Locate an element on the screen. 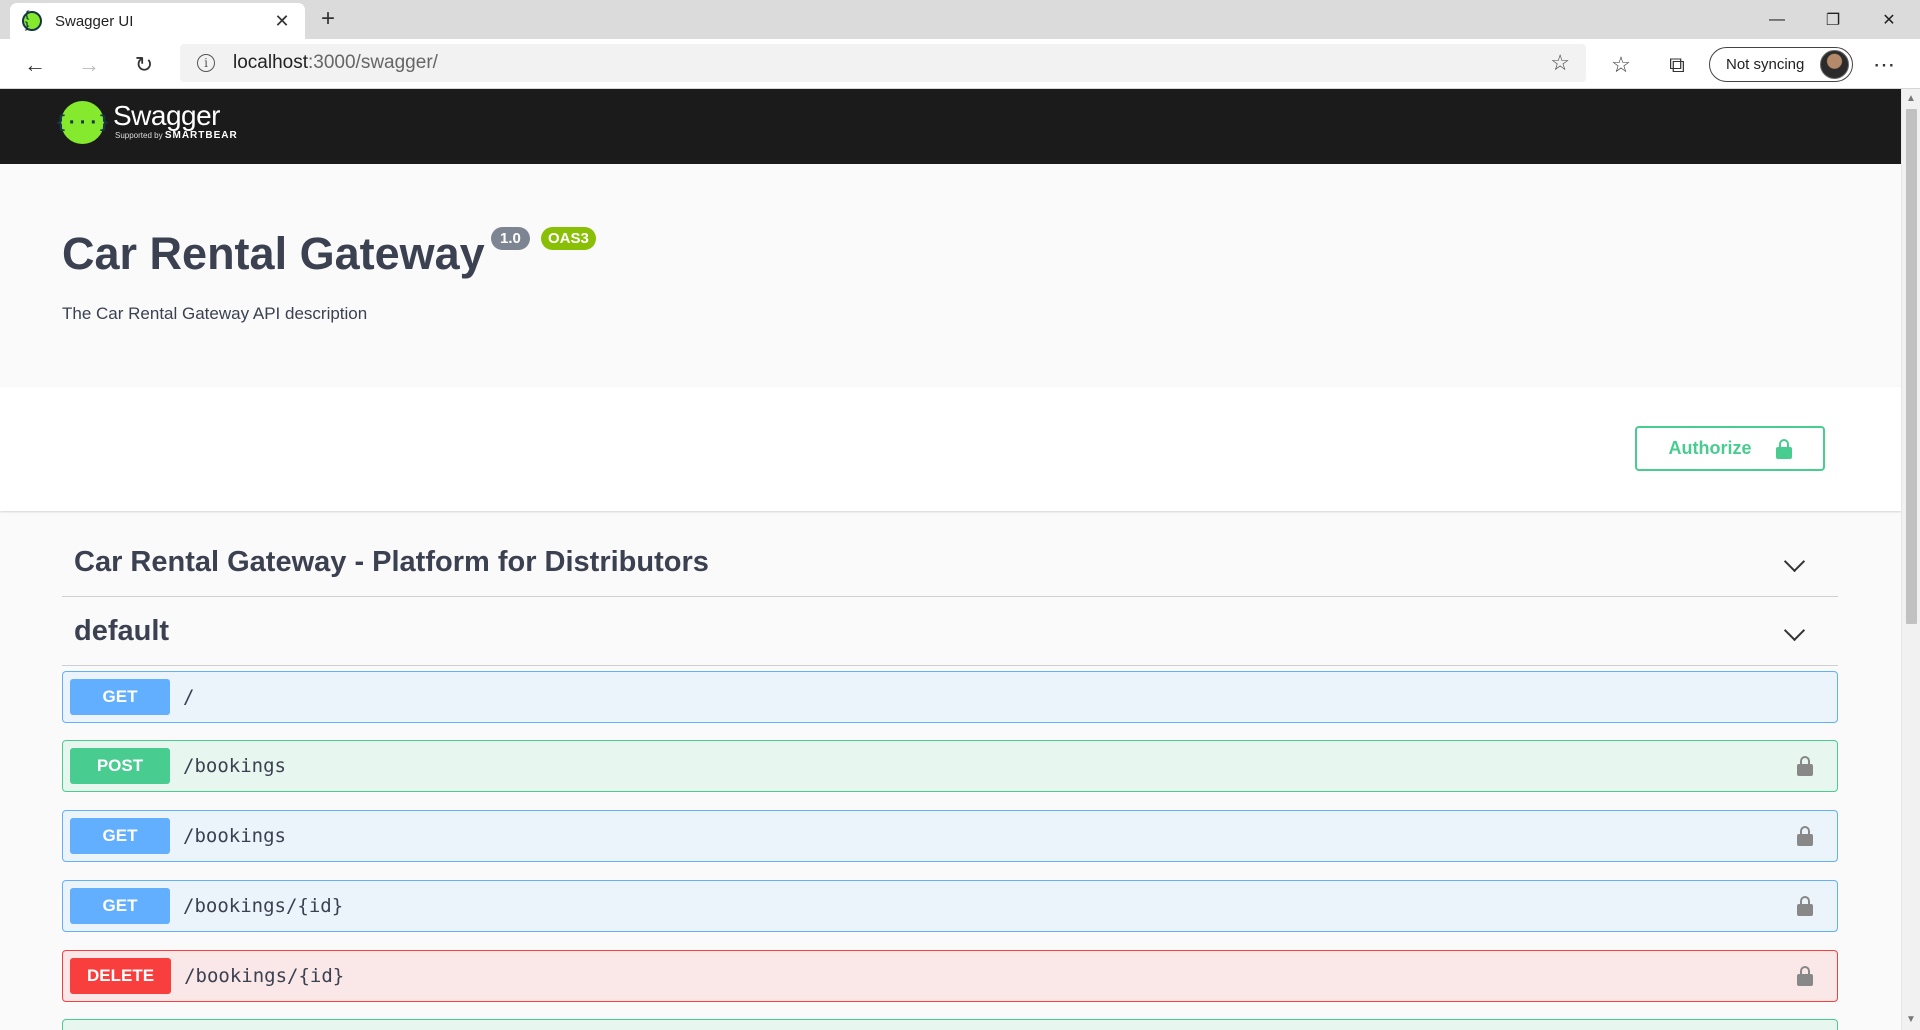 Image resolution: width=1920 pixels, height=1030 pixels. forward-icon: → is located at coordinates (89, 65).